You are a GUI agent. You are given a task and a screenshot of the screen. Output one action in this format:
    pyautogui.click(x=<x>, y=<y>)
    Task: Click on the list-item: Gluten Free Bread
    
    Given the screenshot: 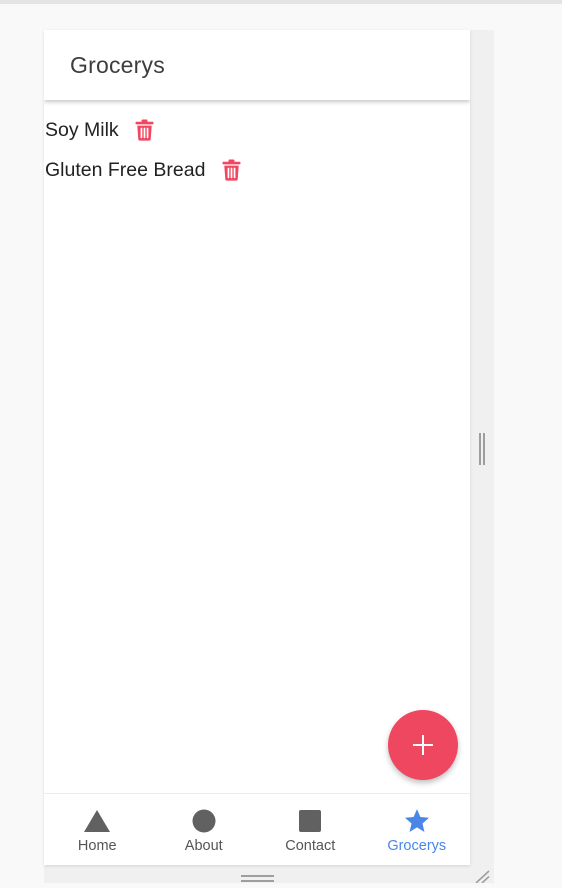 What is the action you would take?
    pyautogui.click(x=257, y=170)
    